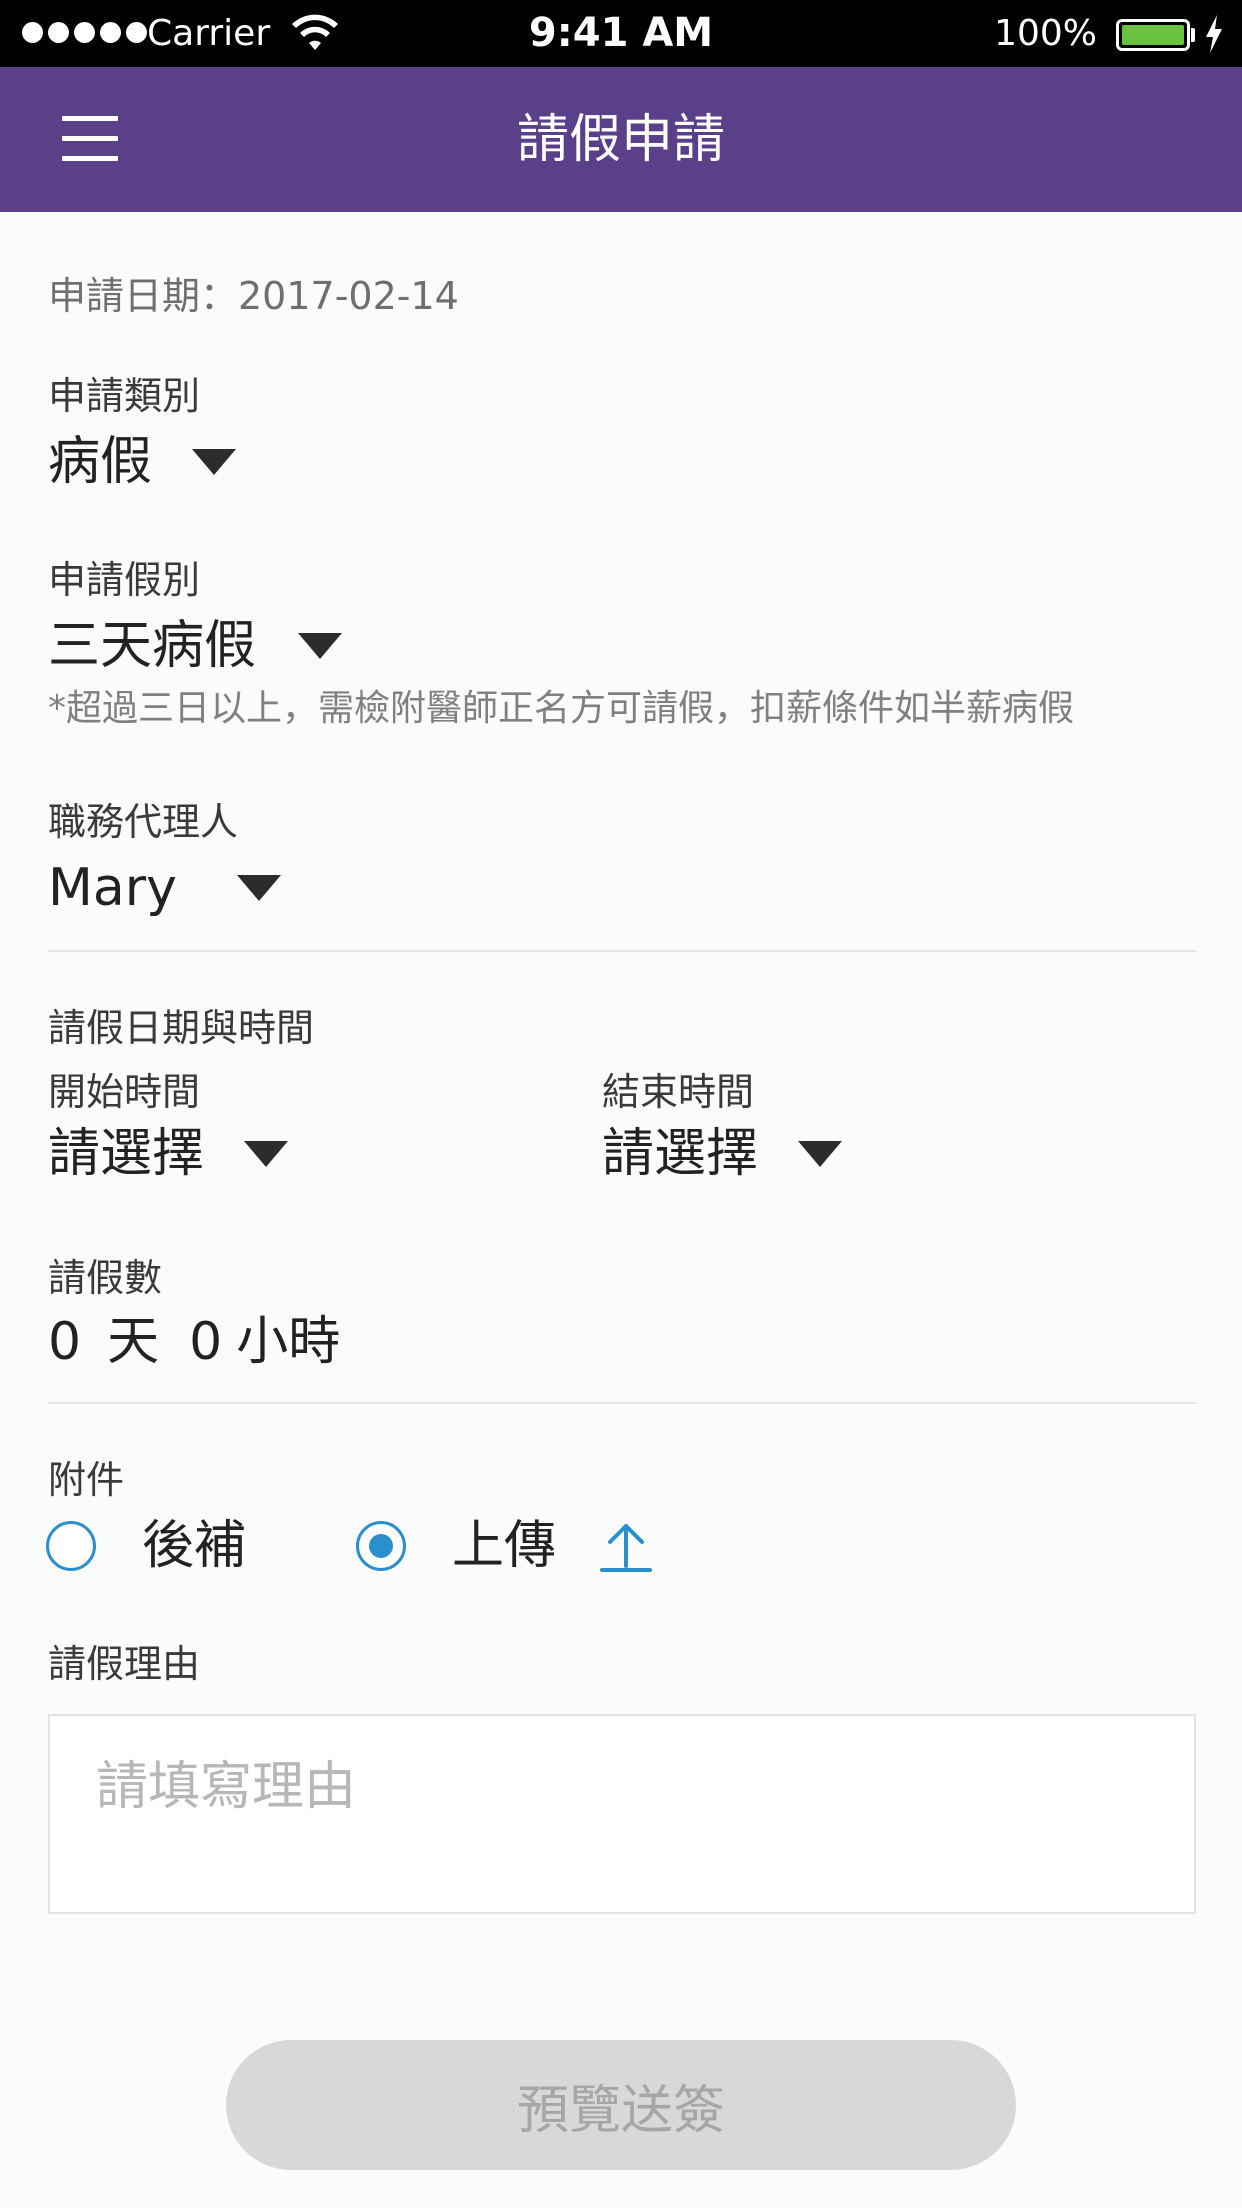  I want to click on leave-hours: 0, so click(206, 1342).